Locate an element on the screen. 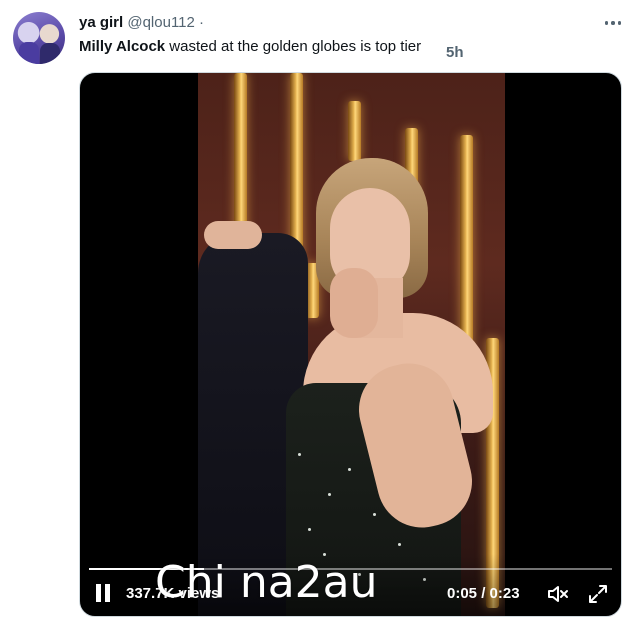 The image size is (634, 628). person-hand is located at coordinates (354, 303).